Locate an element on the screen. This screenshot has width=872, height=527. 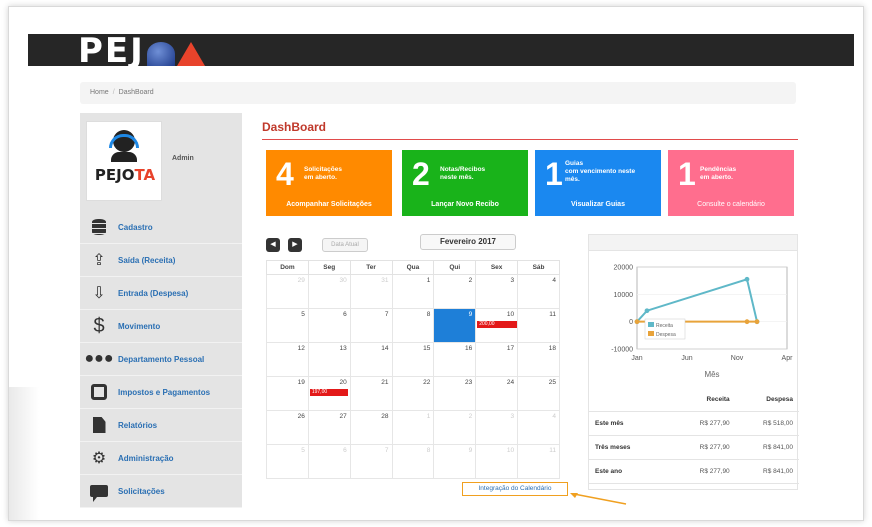
sidebar-item-entrada: ⇩ Entrada (Despesa) is located at coordinates (161, 293).